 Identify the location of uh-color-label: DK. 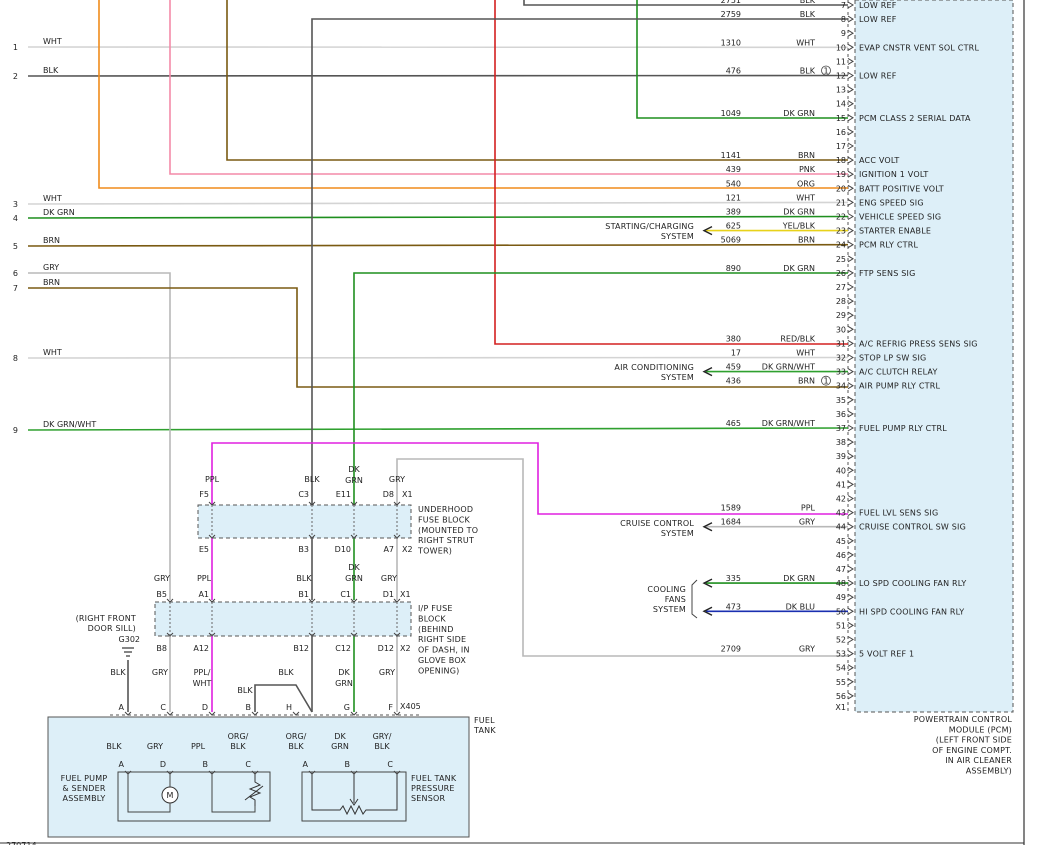
(354, 469).